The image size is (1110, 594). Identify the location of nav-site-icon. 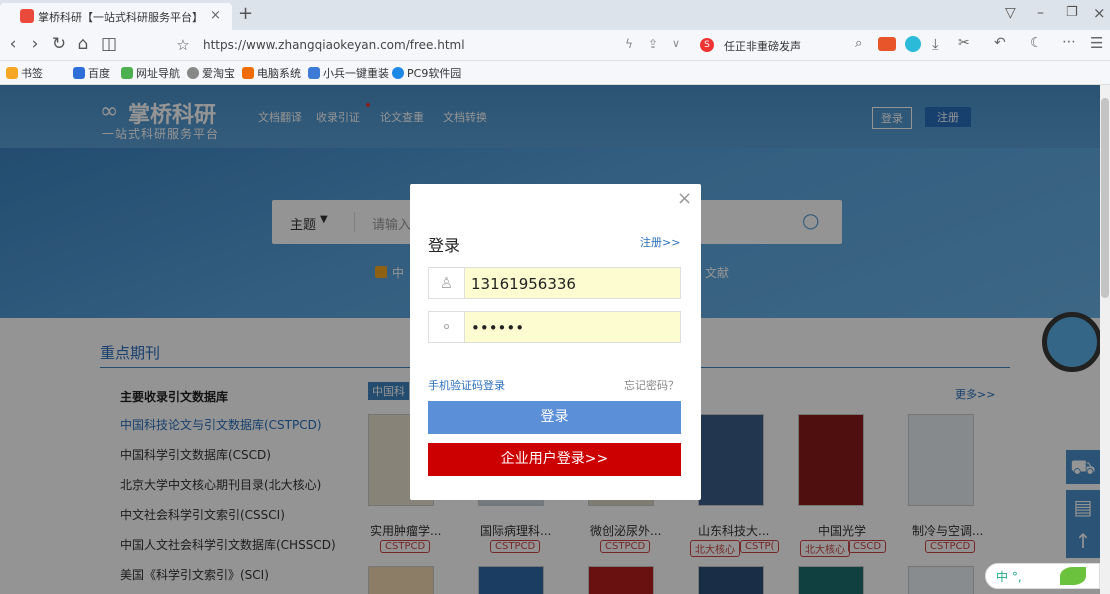
(127, 73).